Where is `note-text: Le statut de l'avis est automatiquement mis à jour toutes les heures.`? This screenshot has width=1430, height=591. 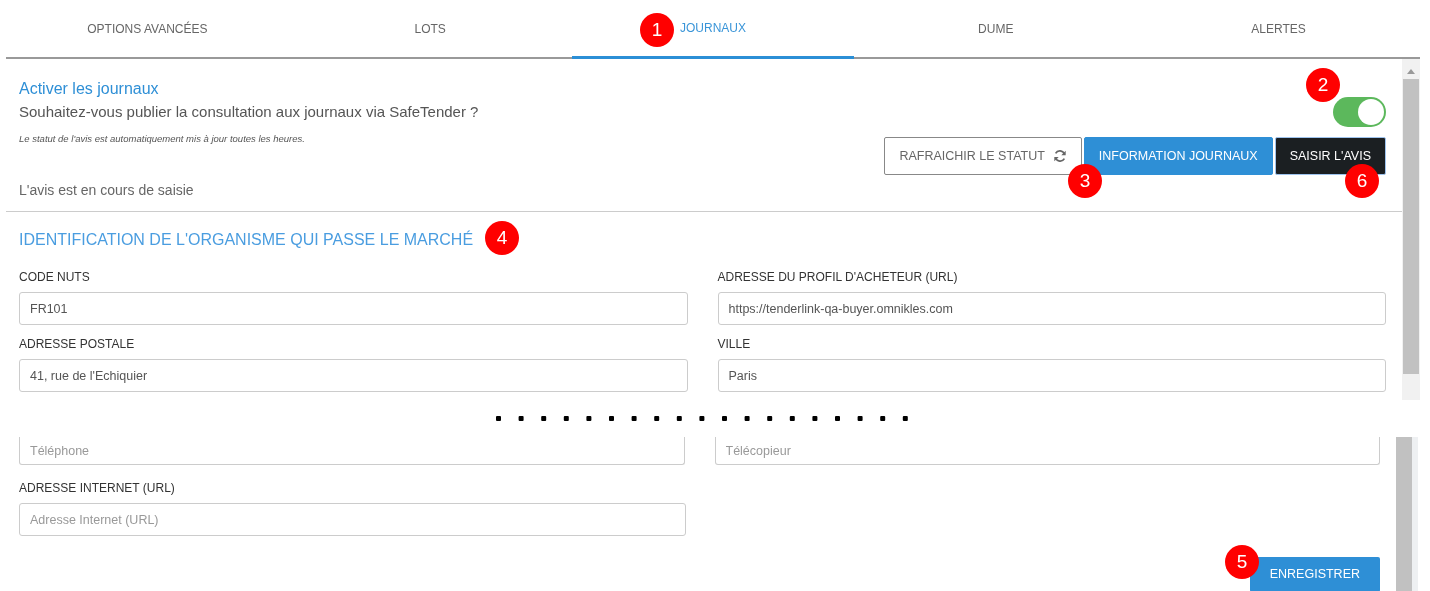 note-text: Le statut de l'avis est automatiquement mis à jour toutes les heures. is located at coordinates (162, 138).